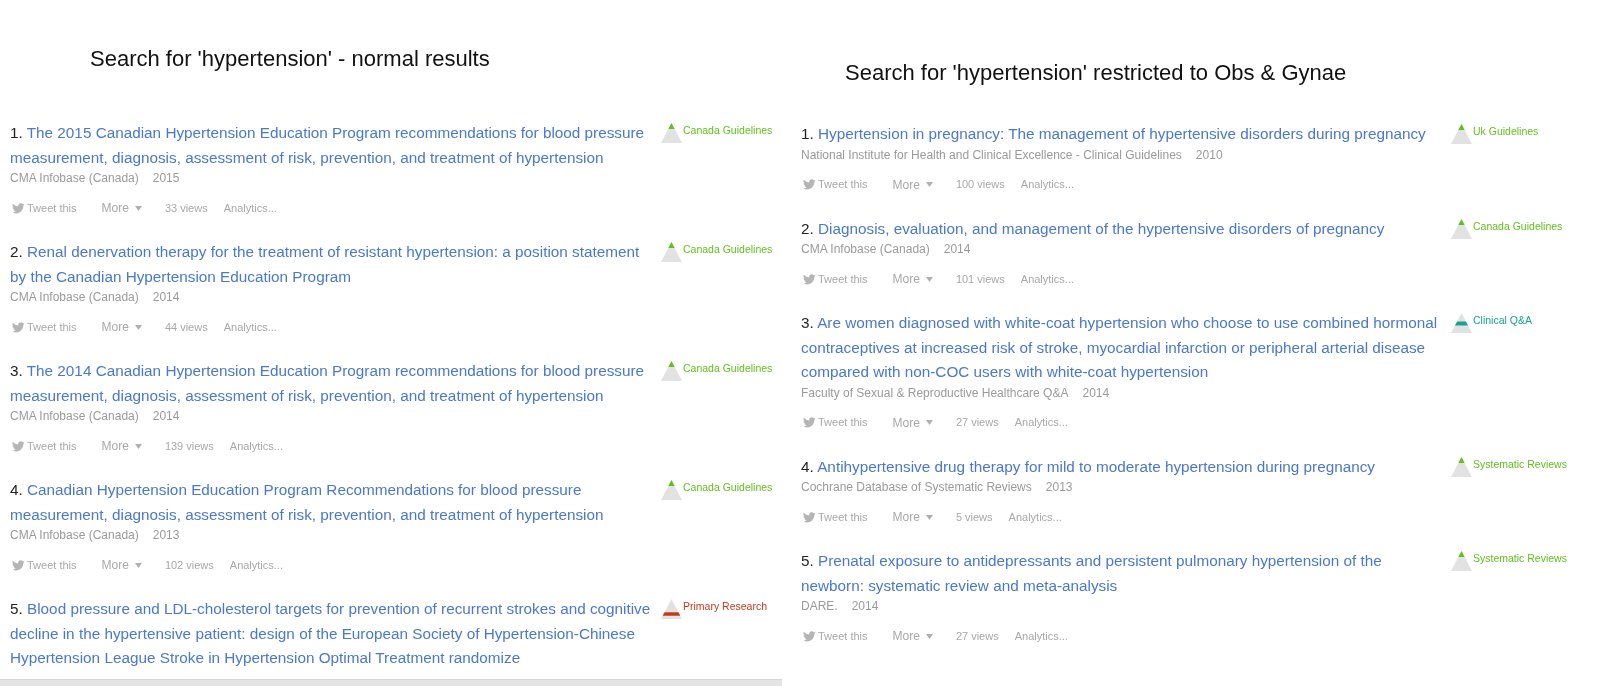  Describe the element at coordinates (991, 154) in the screenshot. I see `source-name: National Institute for Health and Clinical Excellence - Clinical Guidelines` at that location.